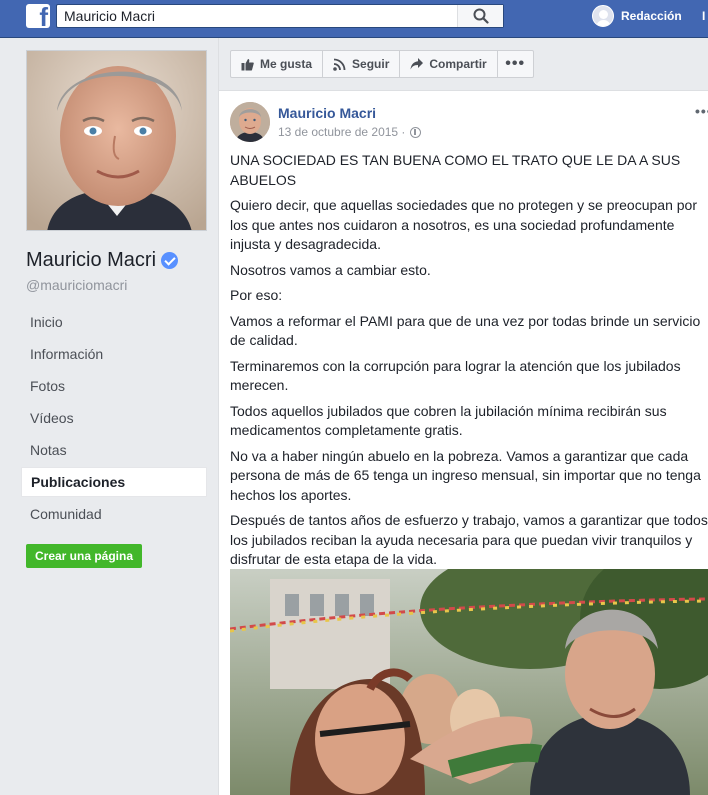  What do you see at coordinates (38, 16) in the screenshot?
I see `facebook-logo-icon: f` at bounding box center [38, 16].